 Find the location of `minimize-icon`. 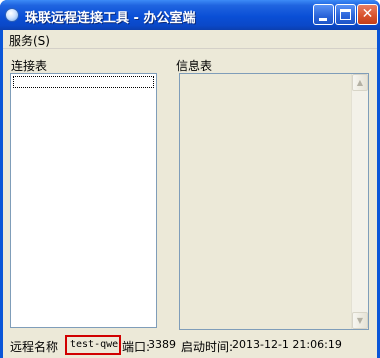

minimize-icon is located at coordinates (323, 19).